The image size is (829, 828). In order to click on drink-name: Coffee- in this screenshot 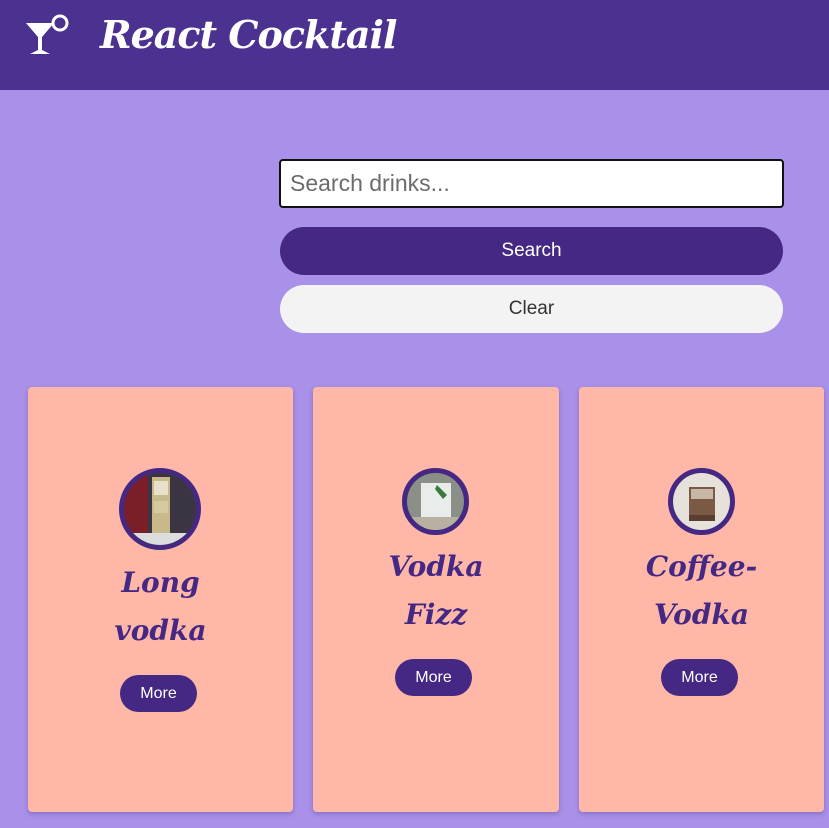, I will do `click(701, 566)`.